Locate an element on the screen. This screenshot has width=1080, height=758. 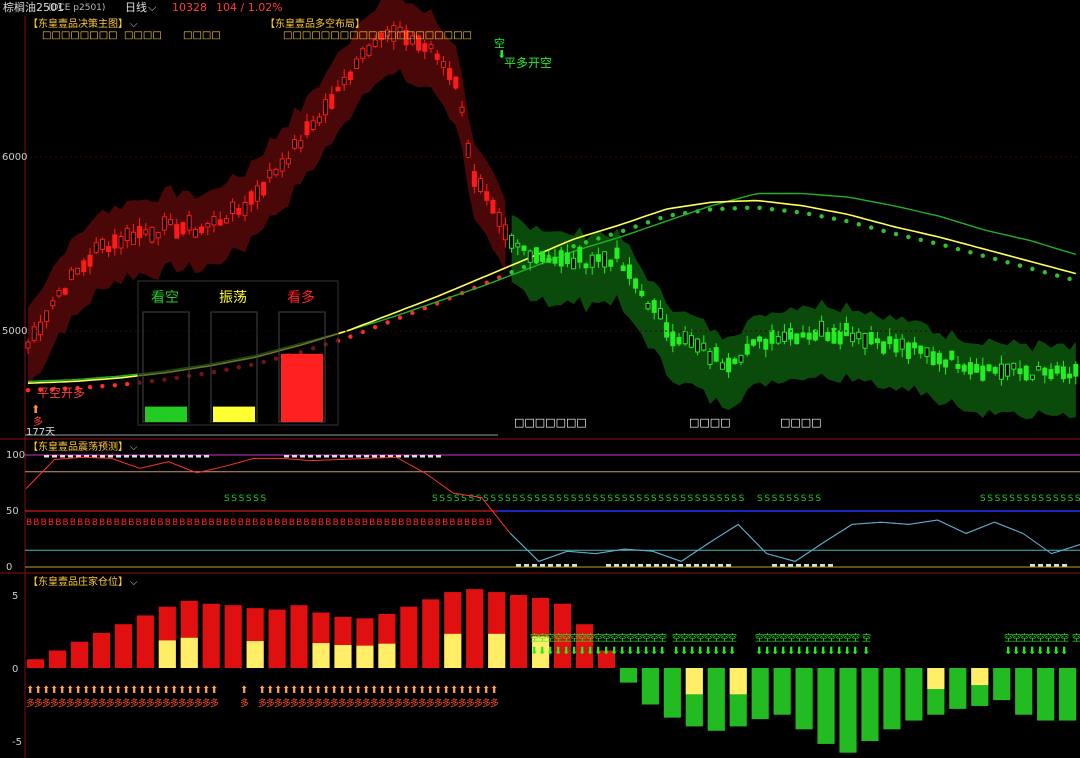
sentiment-fill is located at coordinates (166, 414).